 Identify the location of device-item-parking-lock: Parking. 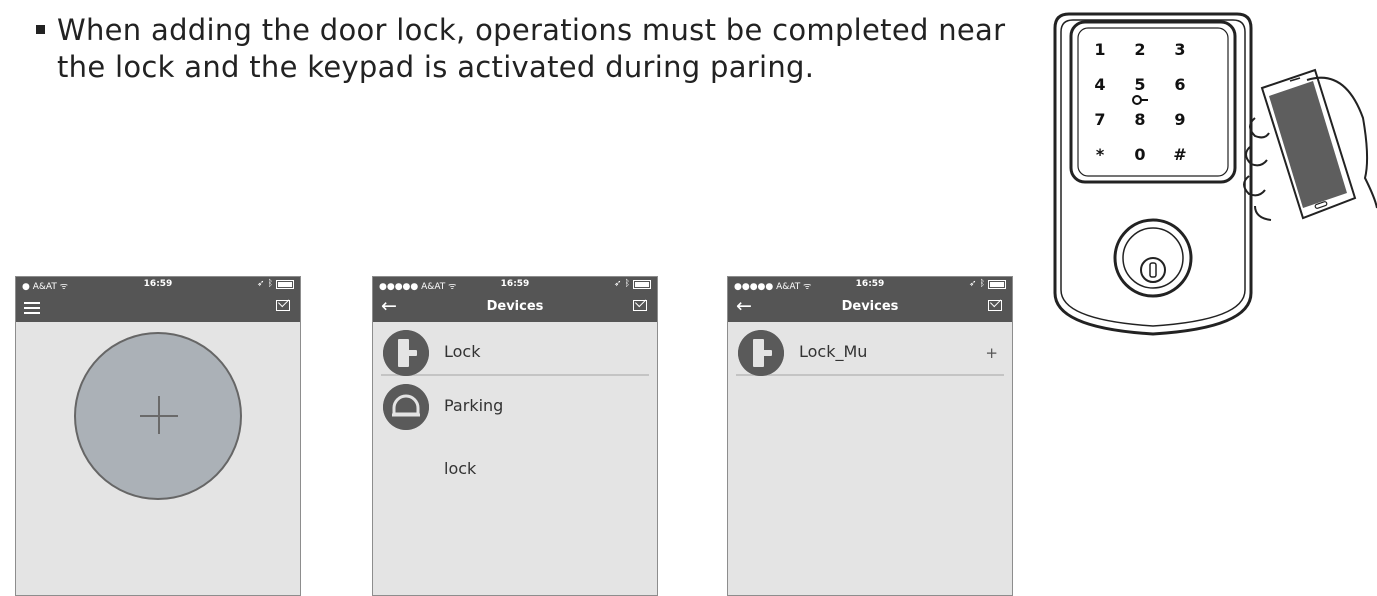
(515, 403).